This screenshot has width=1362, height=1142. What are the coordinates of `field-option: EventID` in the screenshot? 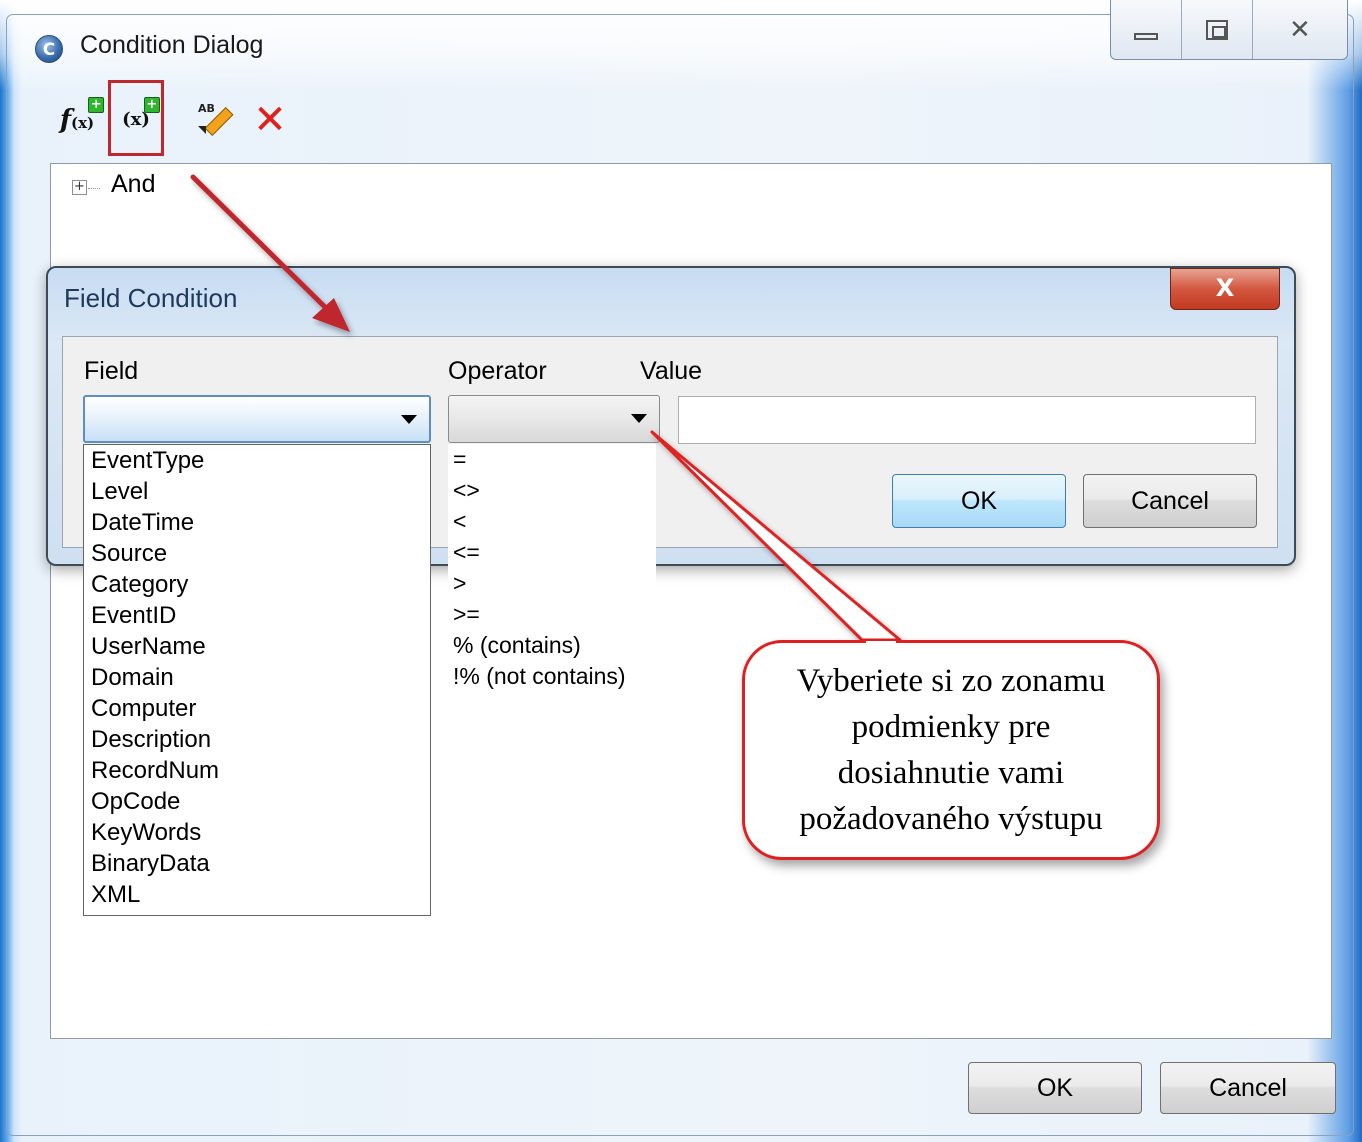 It's located at (257, 615).